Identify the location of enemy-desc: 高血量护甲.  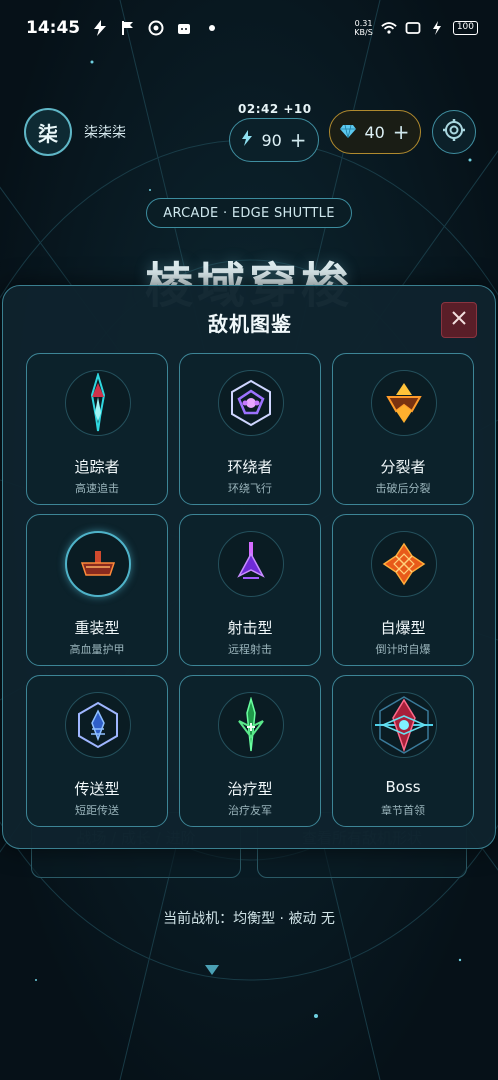
(97, 649).